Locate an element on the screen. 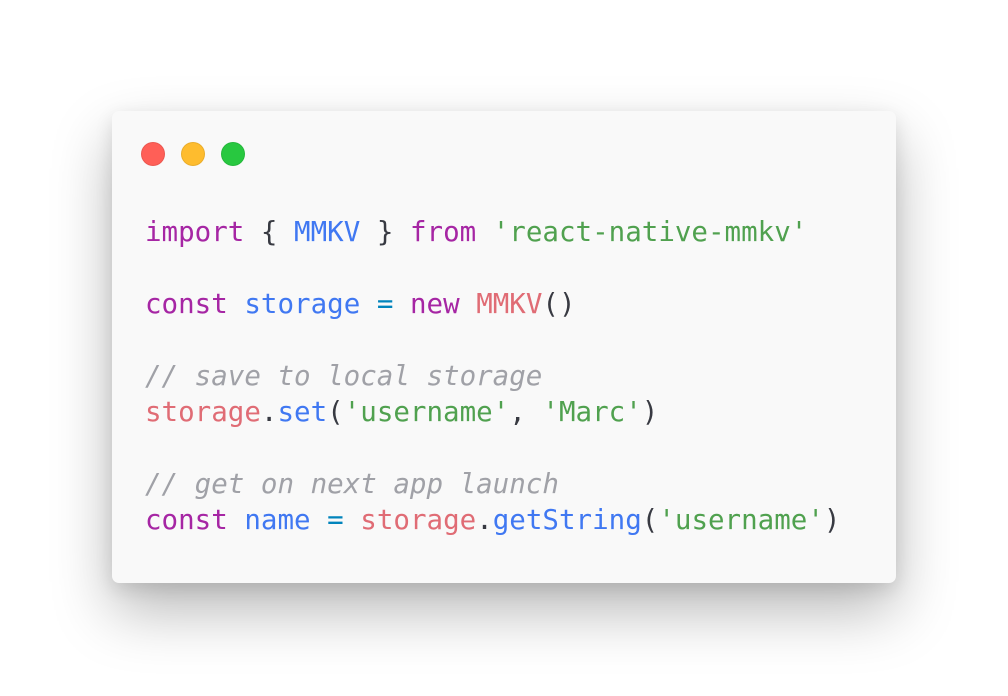 Image resolution: width=1008 pixels, height=696 pixels. code-line-8: // get on next app launch is located at coordinates (492, 484).